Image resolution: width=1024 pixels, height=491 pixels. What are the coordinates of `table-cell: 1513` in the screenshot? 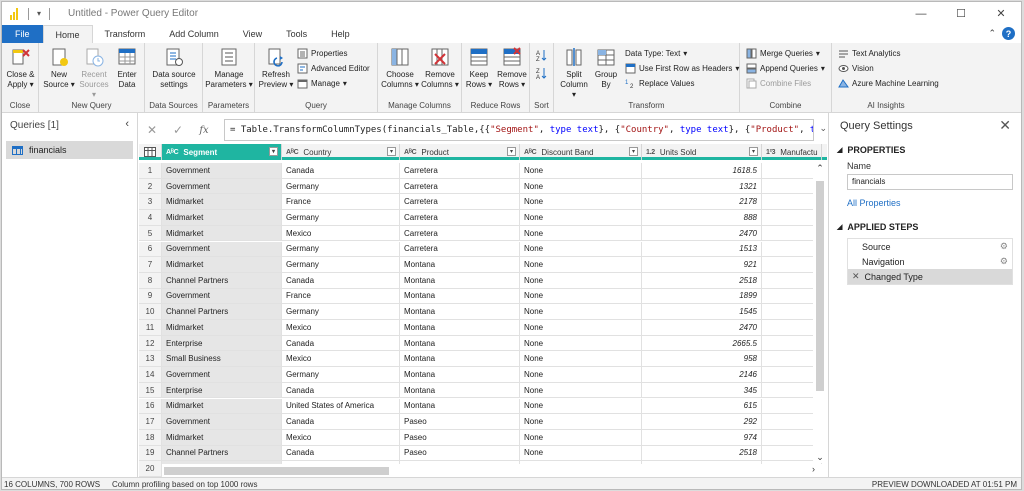 It's located at (702, 249).